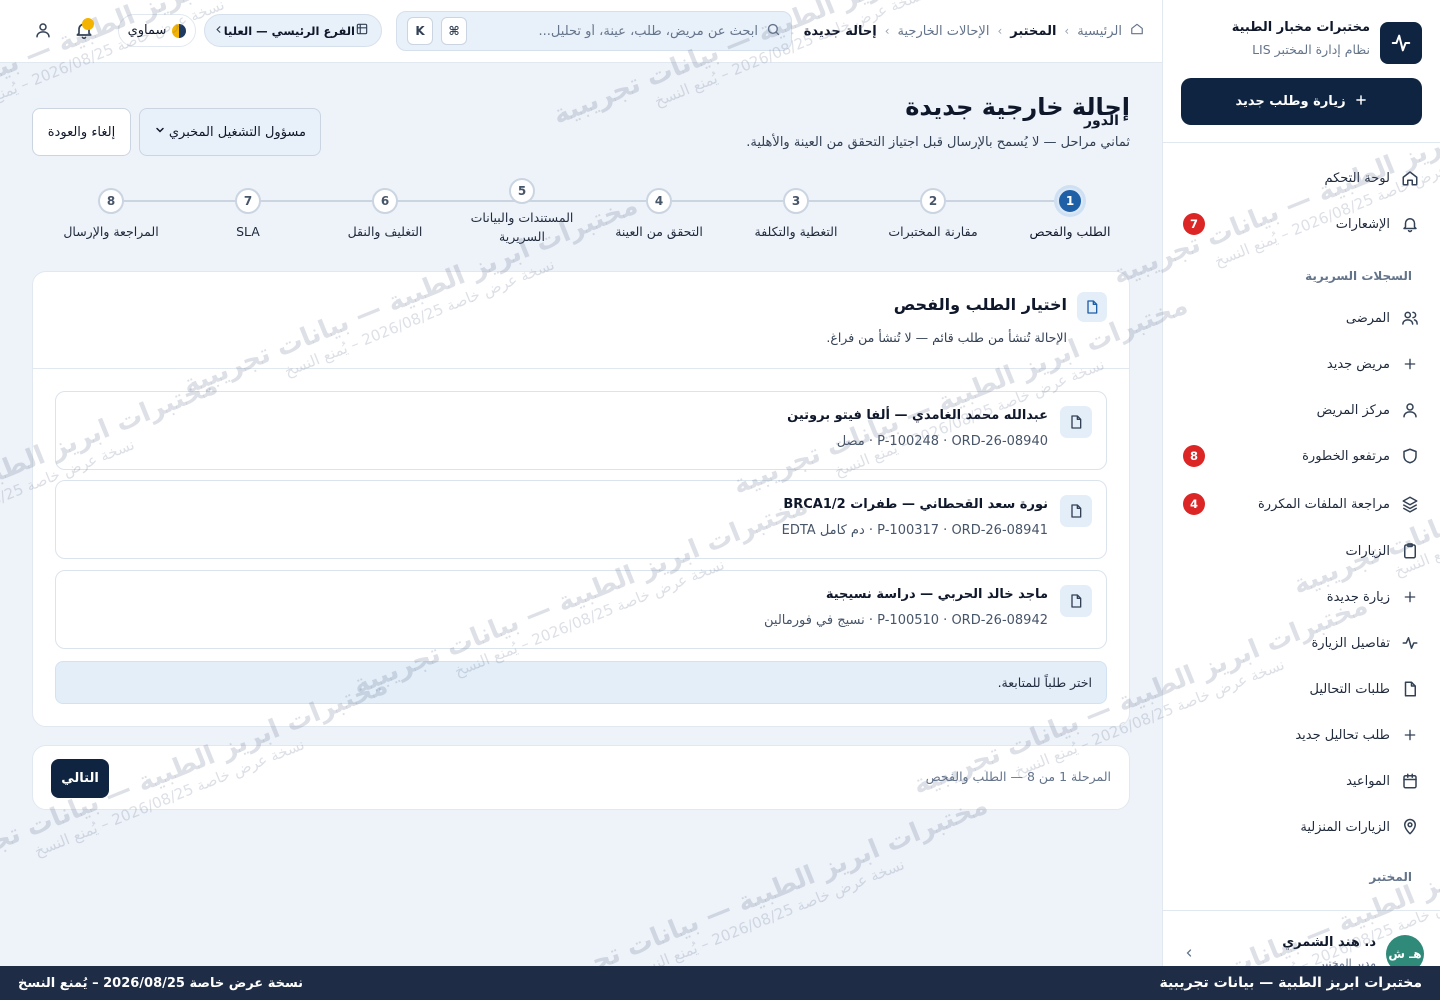 The width and height of the screenshot is (1440, 1000). Describe the element at coordinates (385, 231) in the screenshot. I see `step-label: التغليف والنقل` at that location.